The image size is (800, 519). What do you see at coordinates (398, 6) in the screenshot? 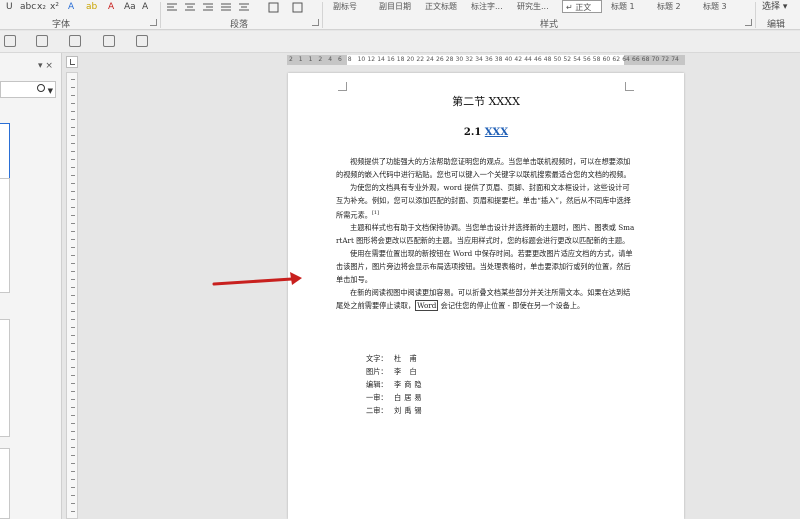
I see `style-item: 副目日期` at bounding box center [398, 6].